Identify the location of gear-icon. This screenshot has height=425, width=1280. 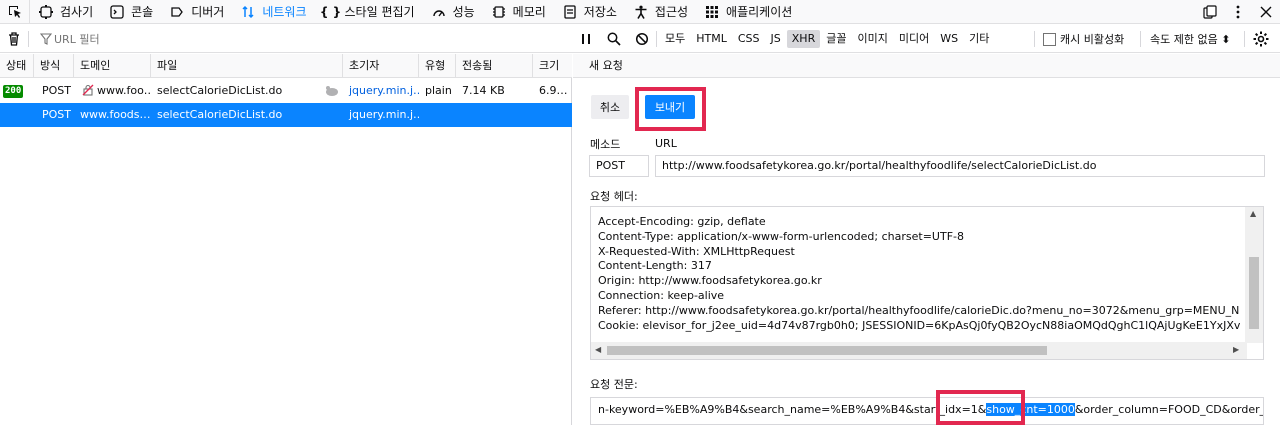
(1261, 39).